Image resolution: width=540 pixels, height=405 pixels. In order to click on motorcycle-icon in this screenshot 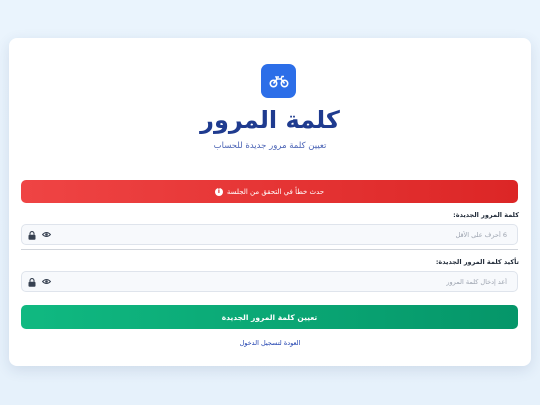, I will do `click(278, 81)`.